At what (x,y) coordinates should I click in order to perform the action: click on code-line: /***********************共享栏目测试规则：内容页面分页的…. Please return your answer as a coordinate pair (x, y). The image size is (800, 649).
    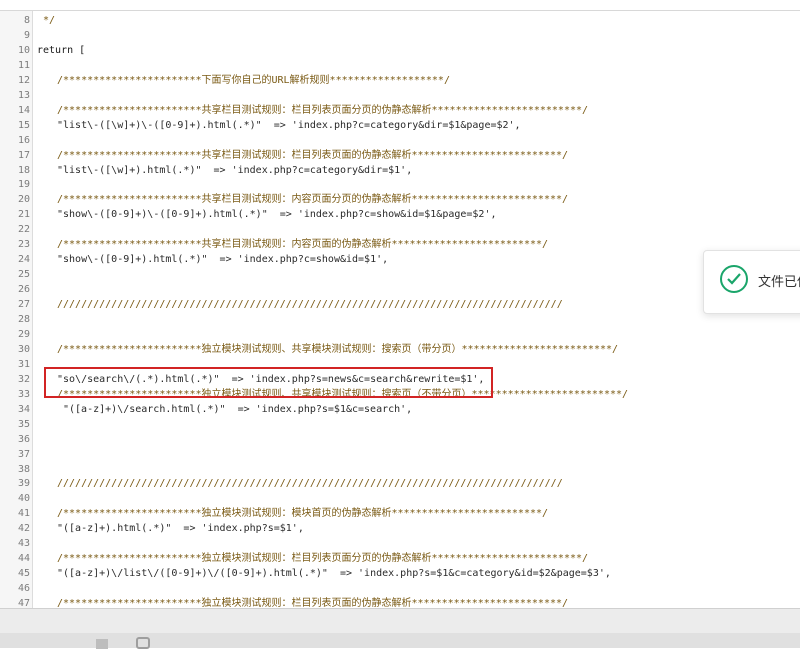
    Looking at the image, I should click on (312, 199).